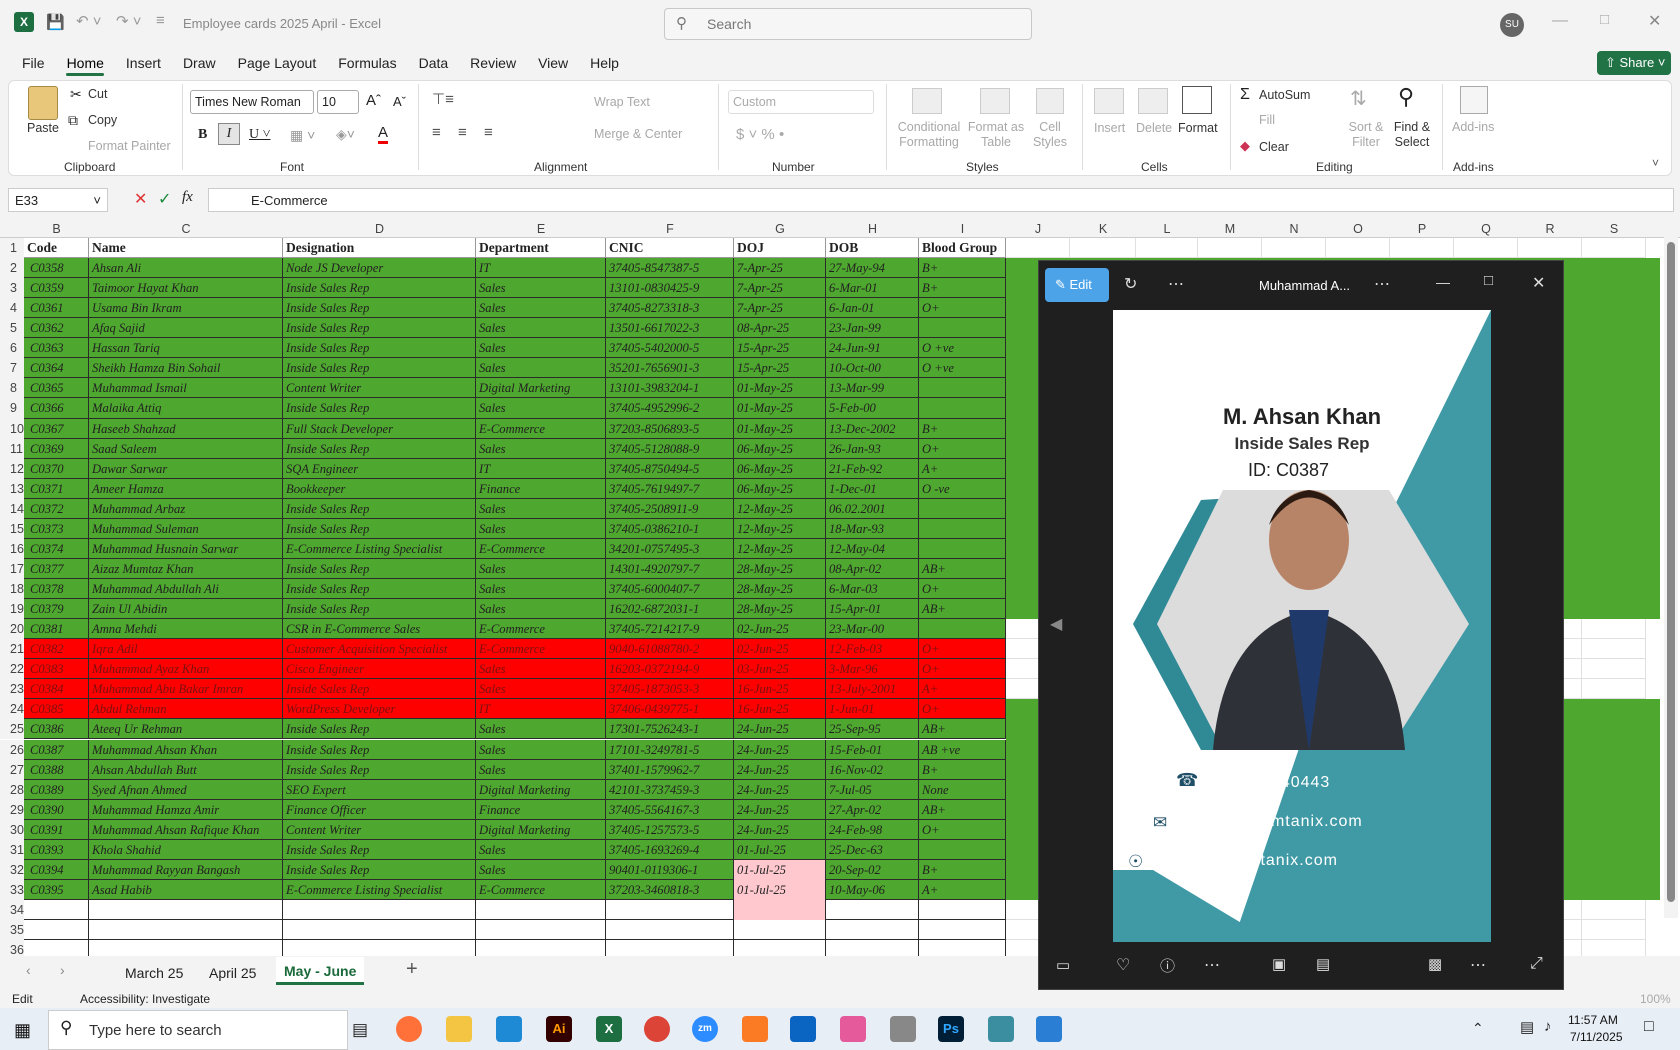 The width and height of the screenshot is (1680, 1050). Describe the element at coordinates (1038, 229) in the screenshot. I see `column-header: J` at that location.